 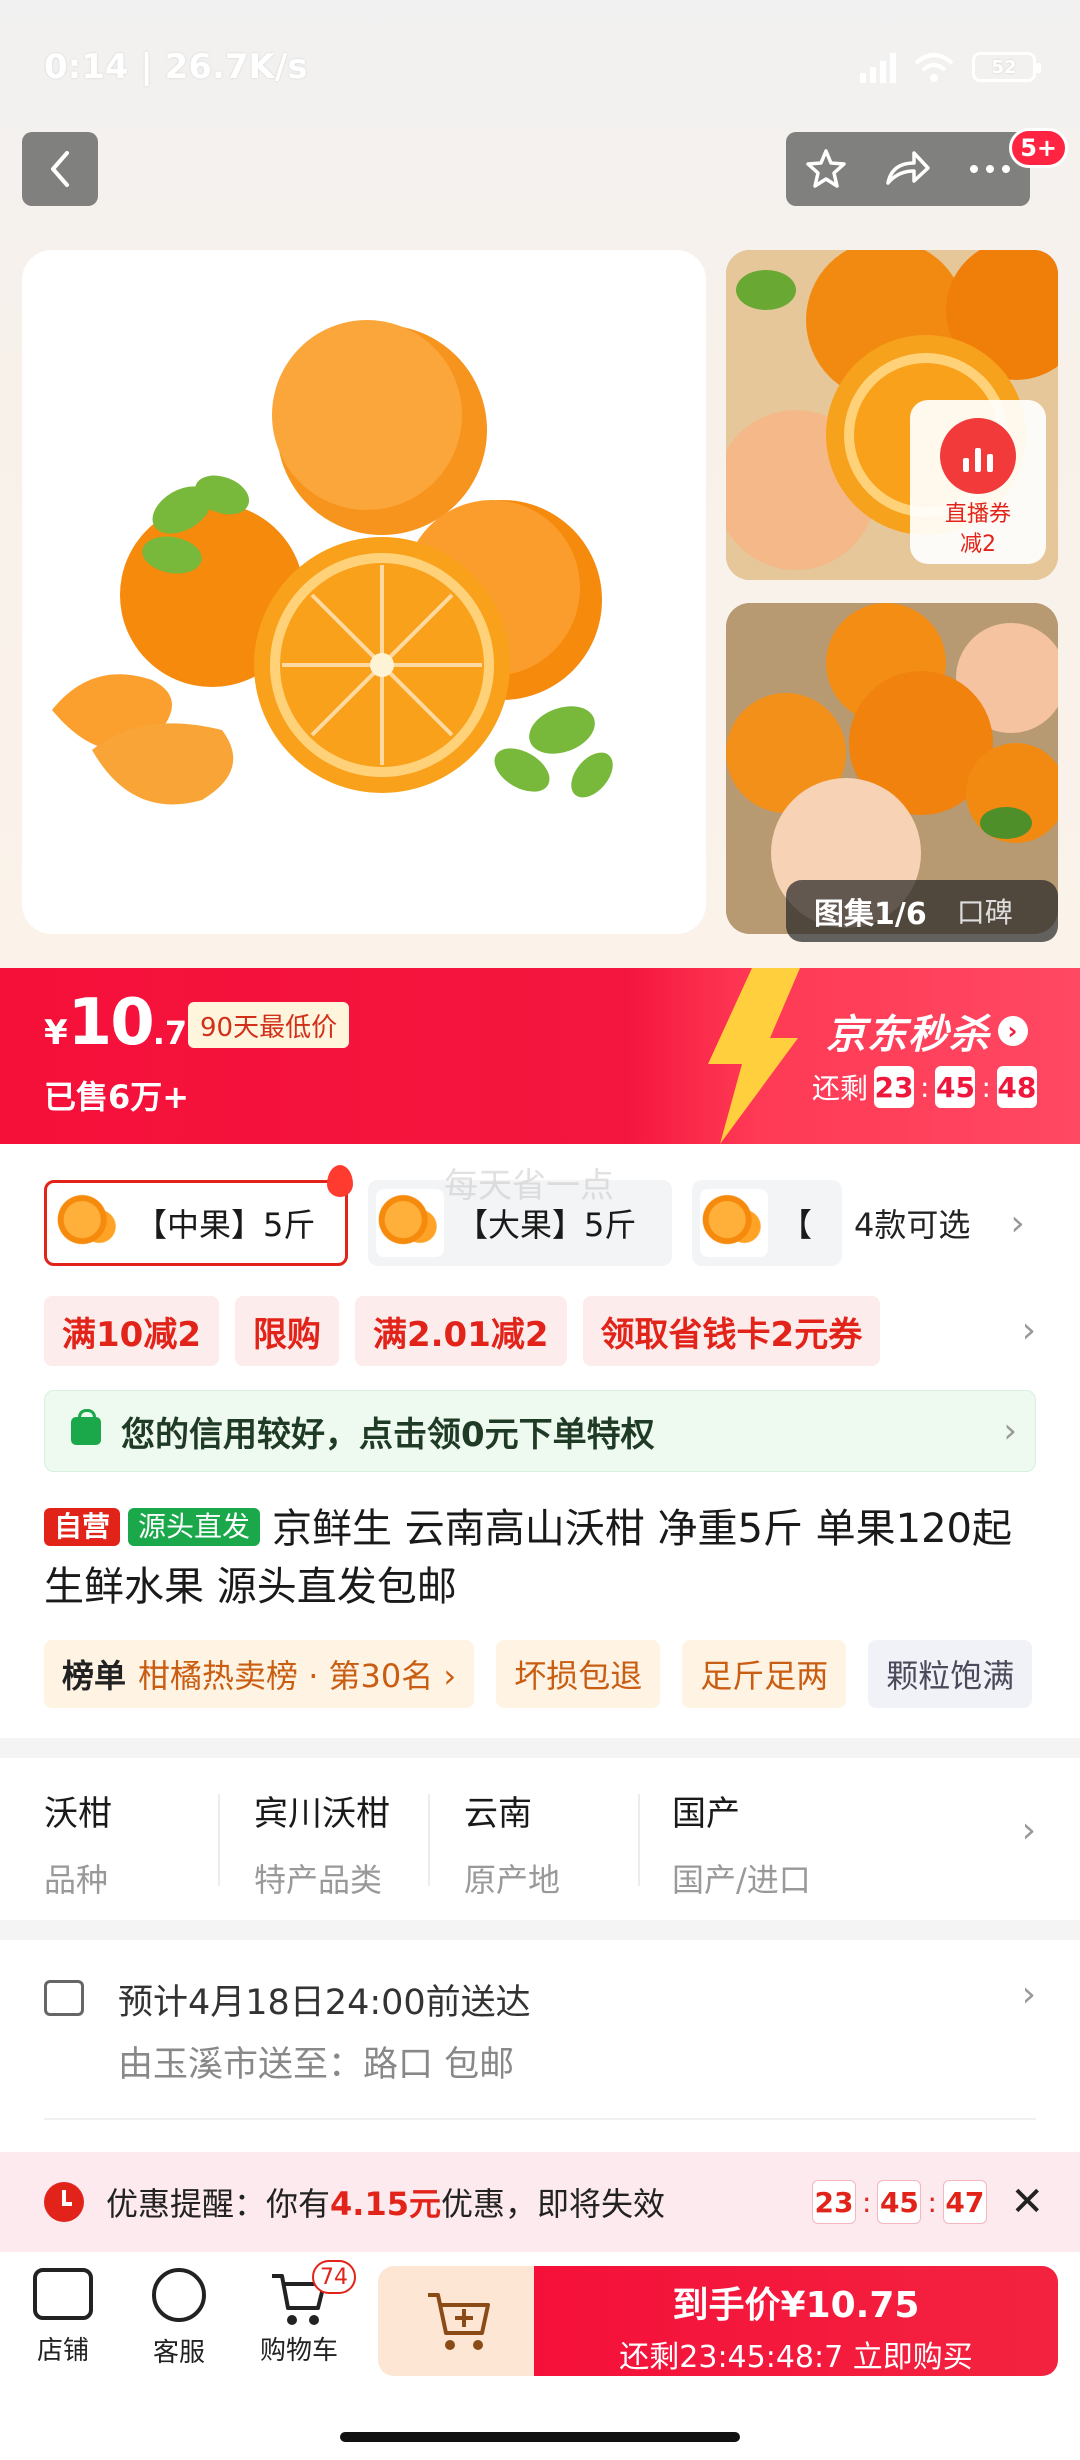 What do you see at coordinates (316, 2065) in the screenshot?
I see `delivery-route: 由玉溪市送至：路口 包邮` at bounding box center [316, 2065].